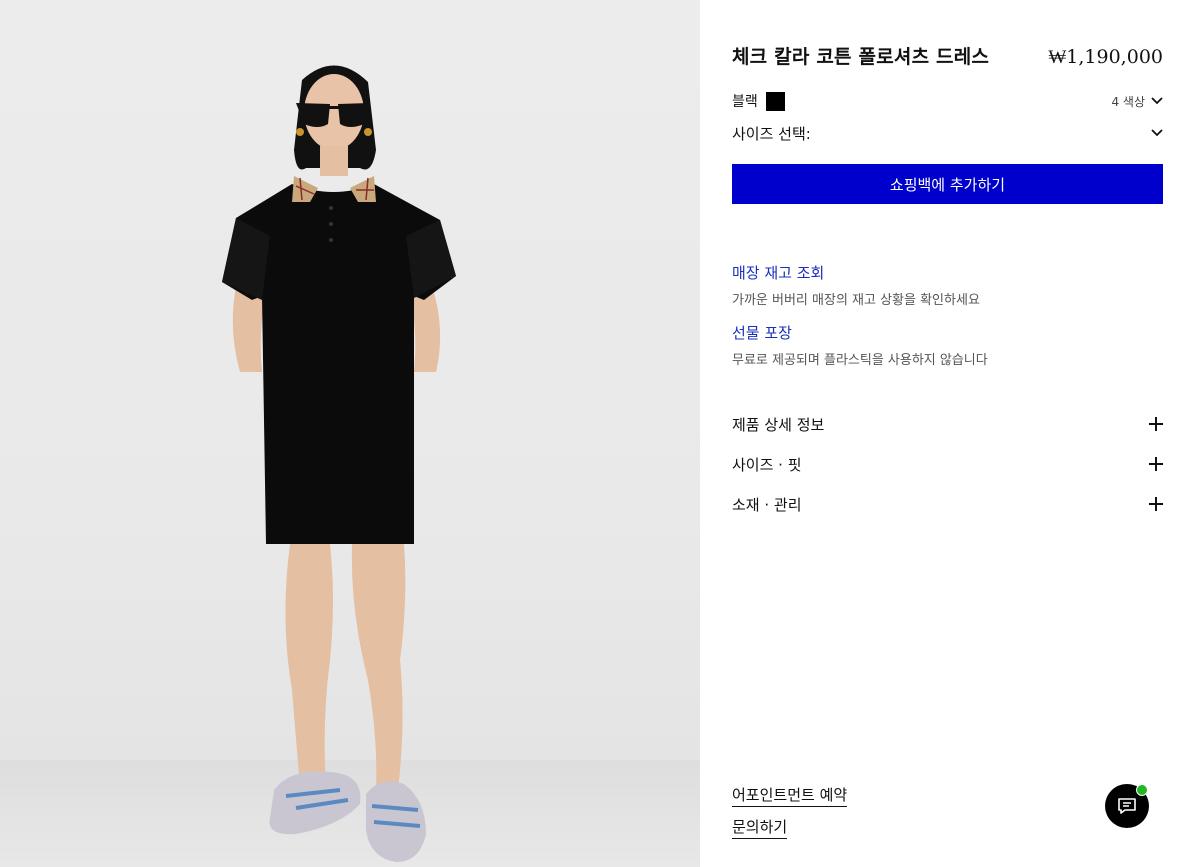 The image size is (1185, 867). I want to click on store-stock-link: 매장 재고 조회, so click(947, 272).